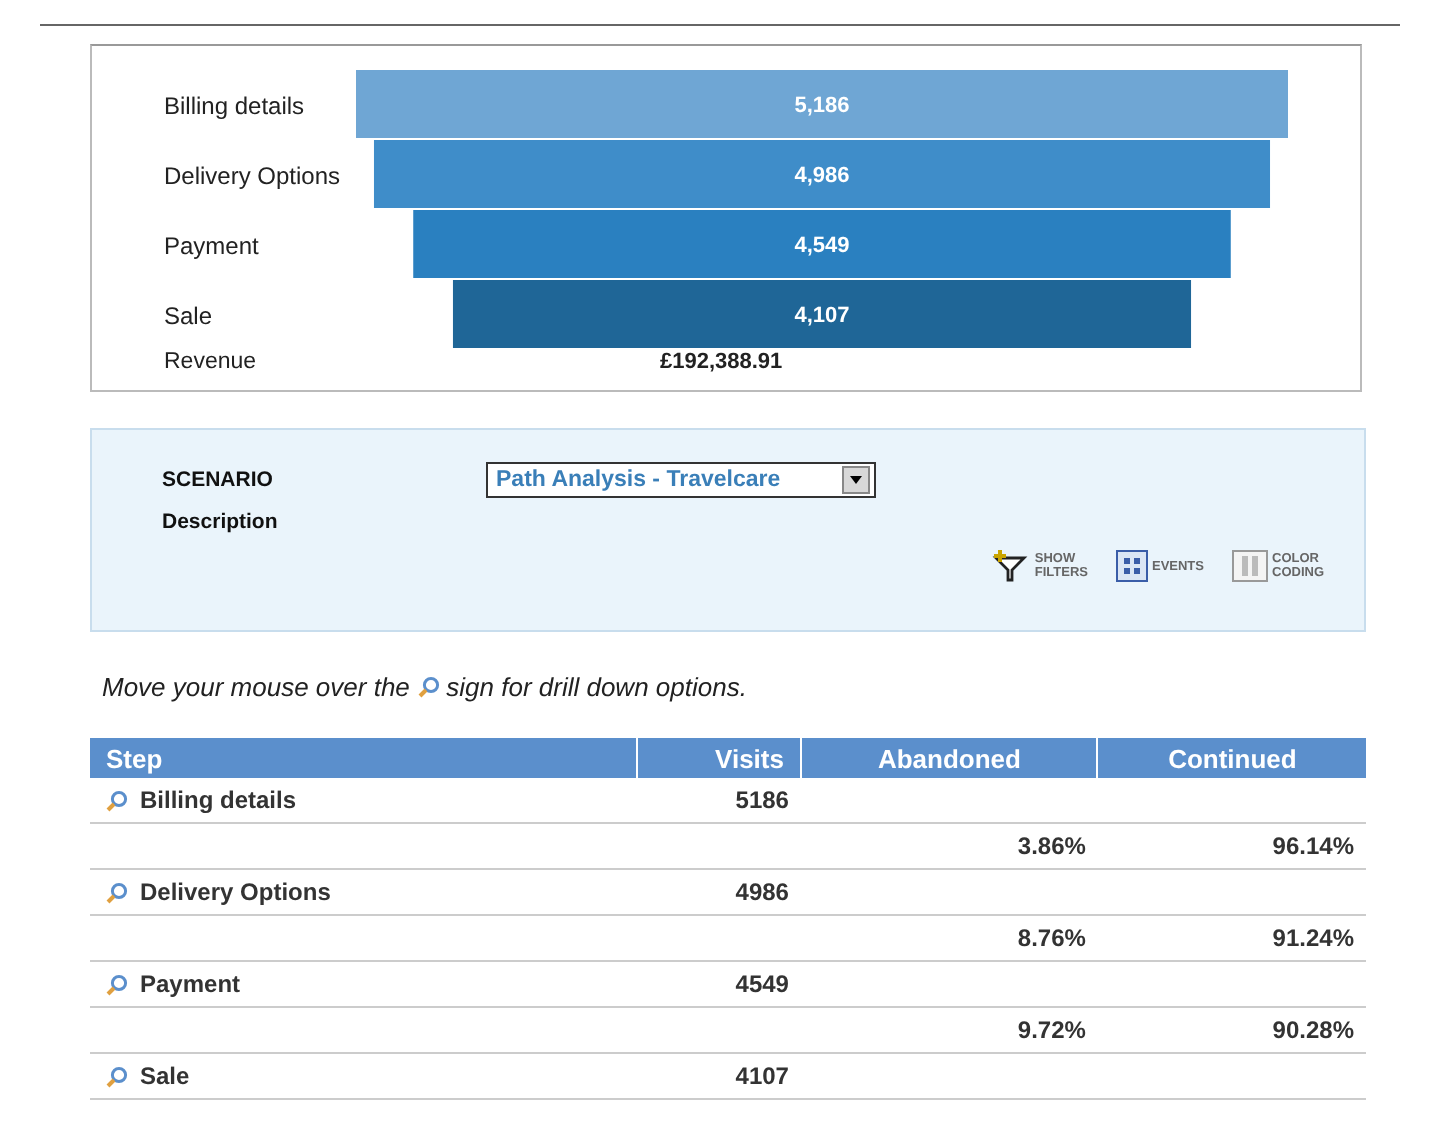  I want to click on hint-text: Move your mouse over the sign for drill down options., so click(425, 689).